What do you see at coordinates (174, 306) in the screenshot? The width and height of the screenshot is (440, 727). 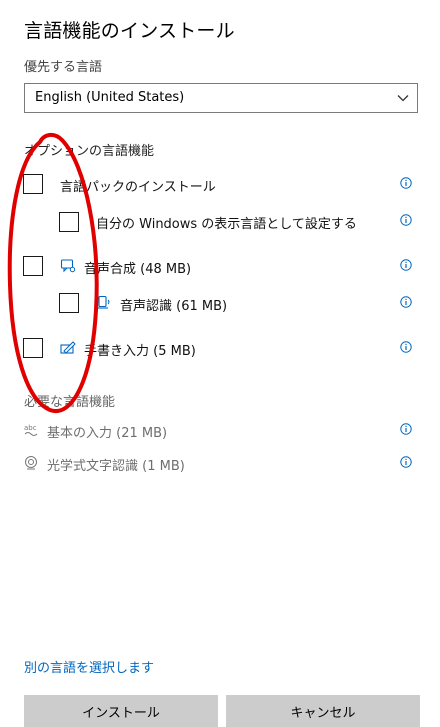 I see `speech-recognition-label: 音声認識 (61 MB)` at bounding box center [174, 306].